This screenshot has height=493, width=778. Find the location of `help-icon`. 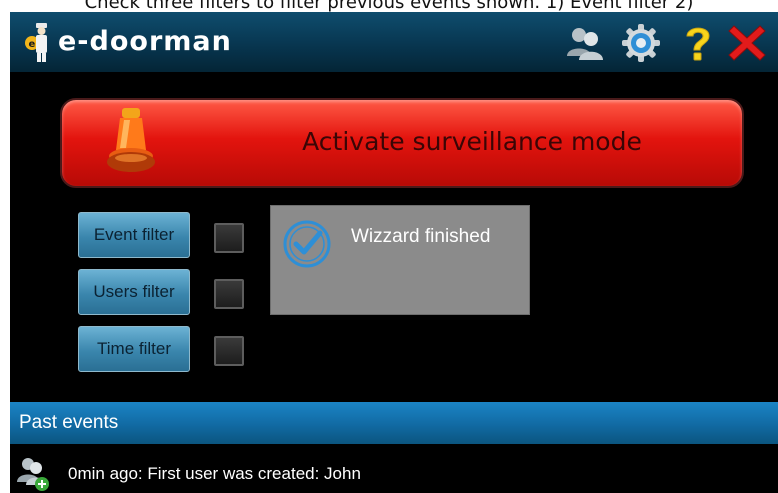

help-icon is located at coordinates (697, 43).